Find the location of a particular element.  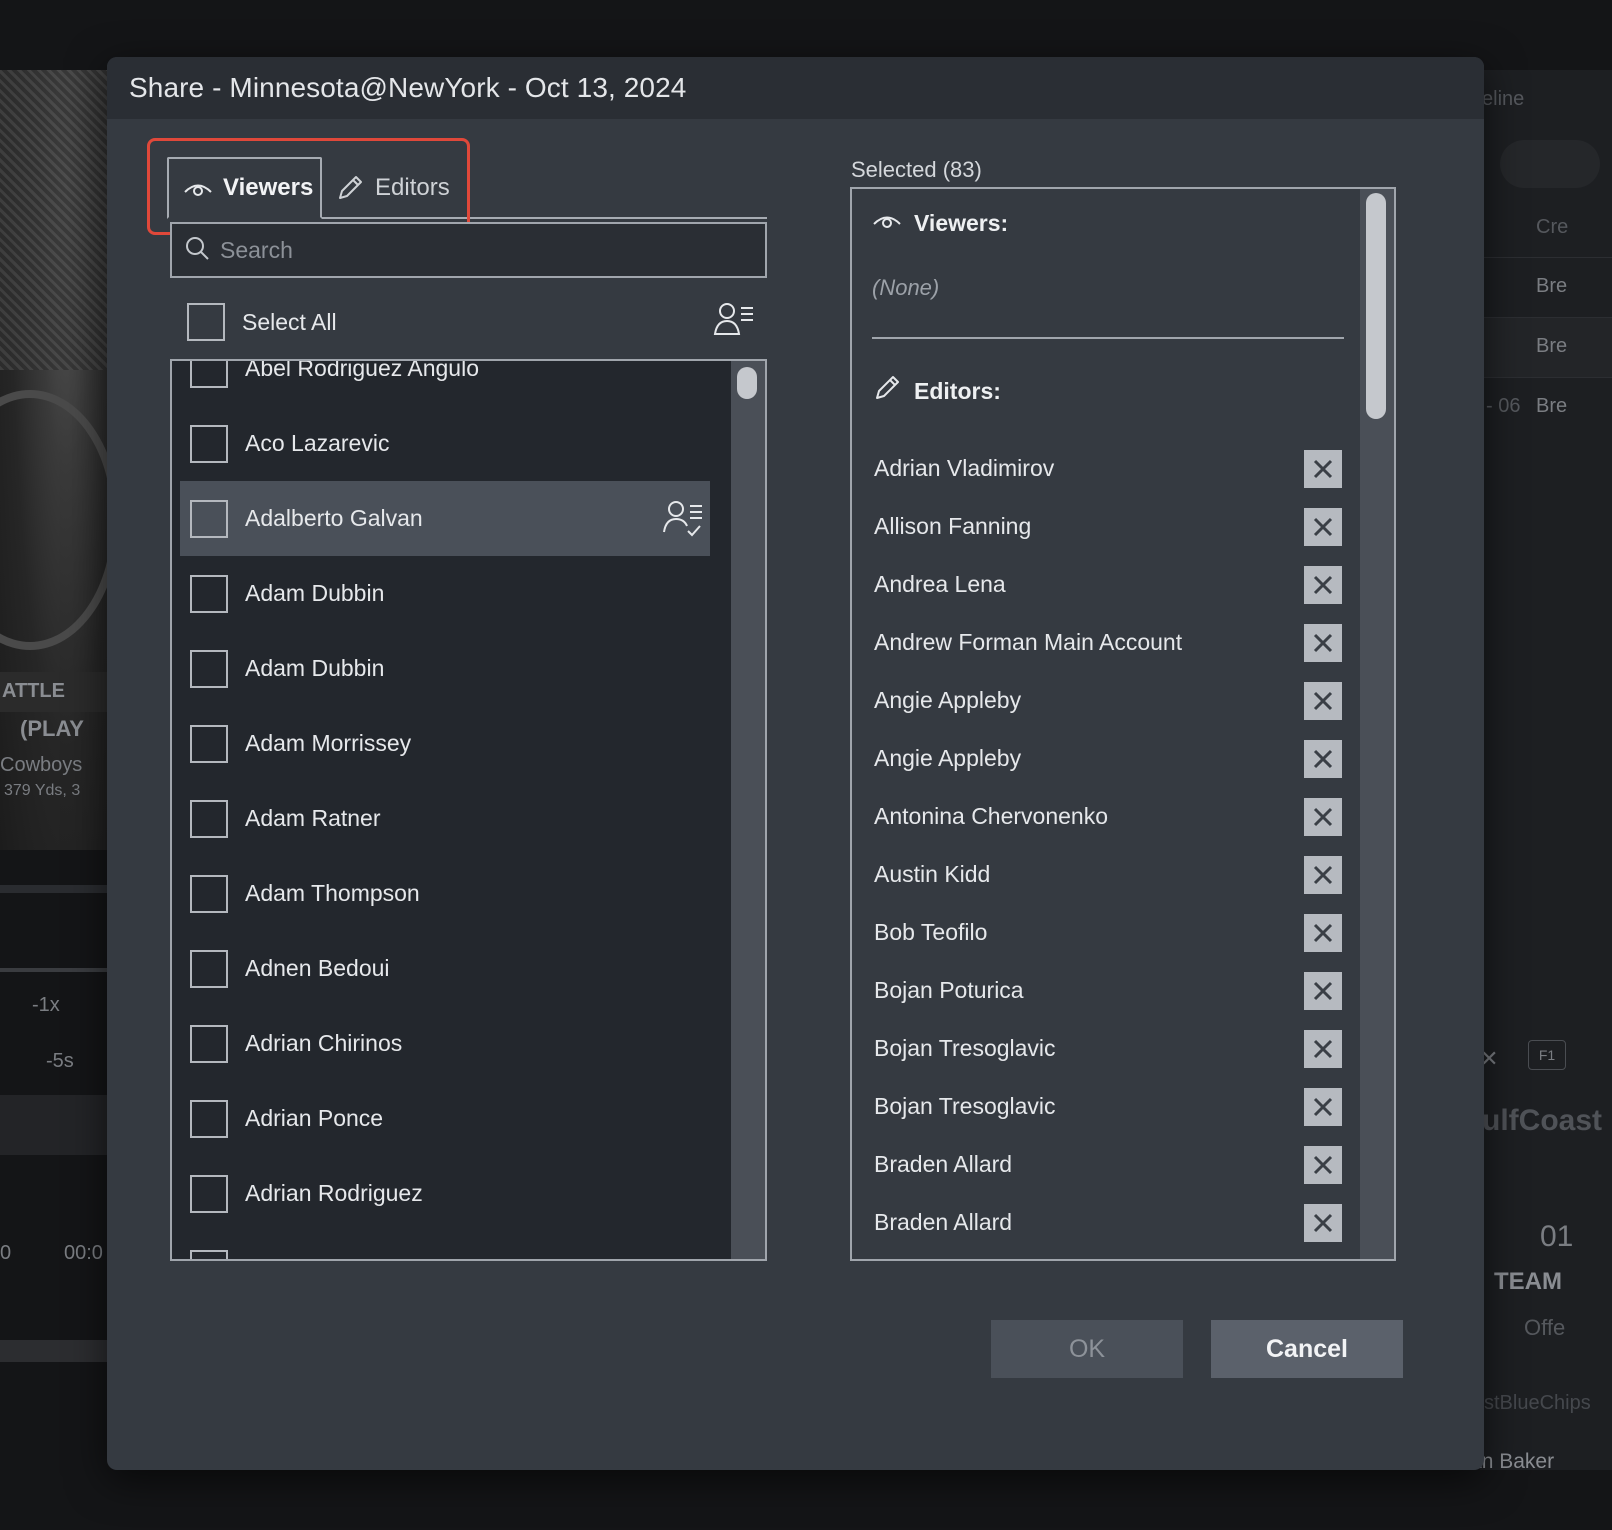

bg-label: stBlueChips is located at coordinates (1537, 1403).